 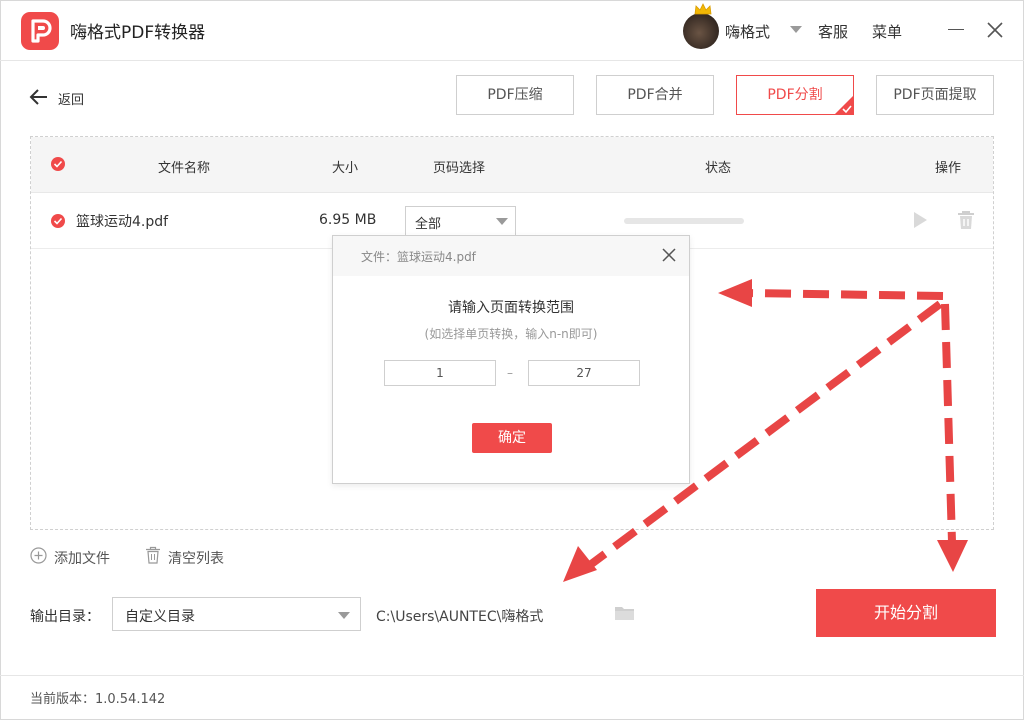 I want to click on tab-label: PDF页面提取, so click(x=935, y=95).